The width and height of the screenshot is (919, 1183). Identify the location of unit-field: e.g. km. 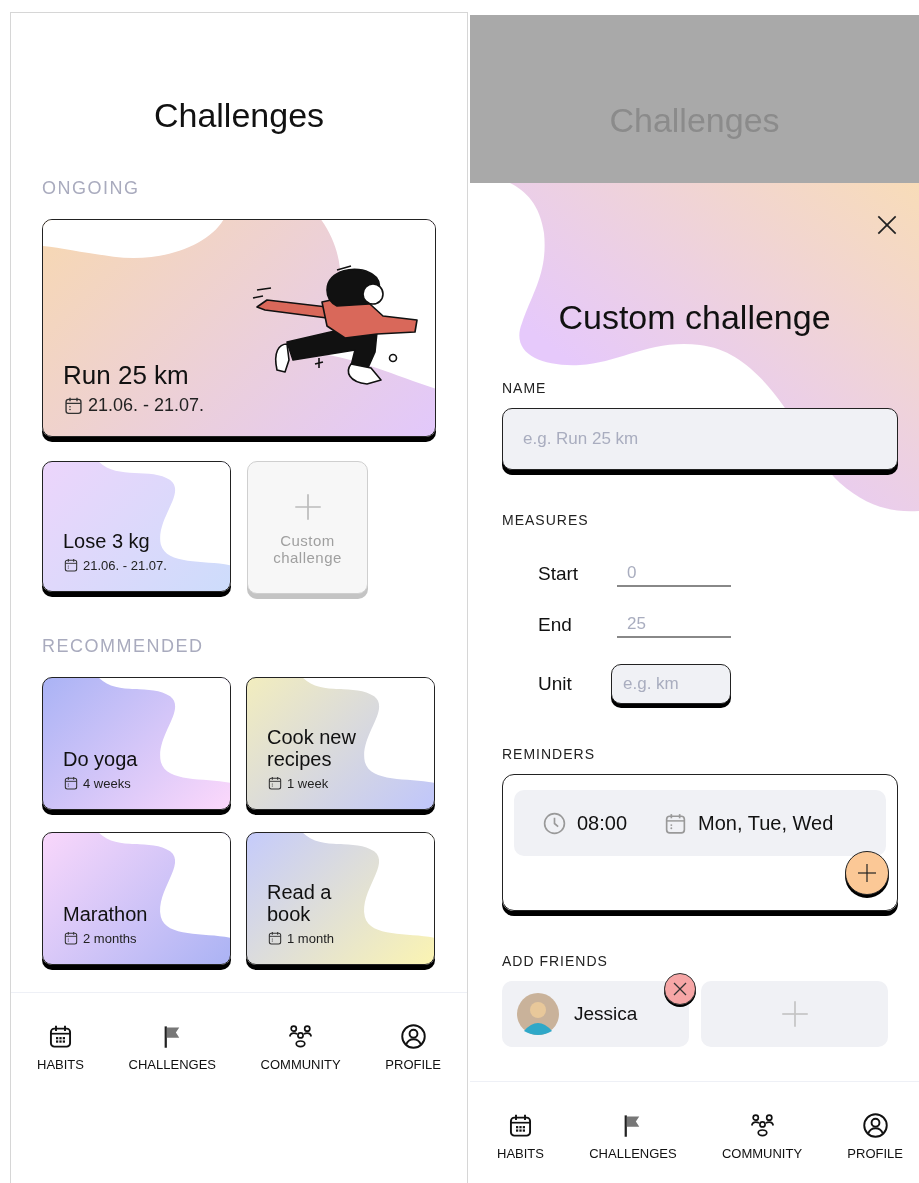
(671, 684).